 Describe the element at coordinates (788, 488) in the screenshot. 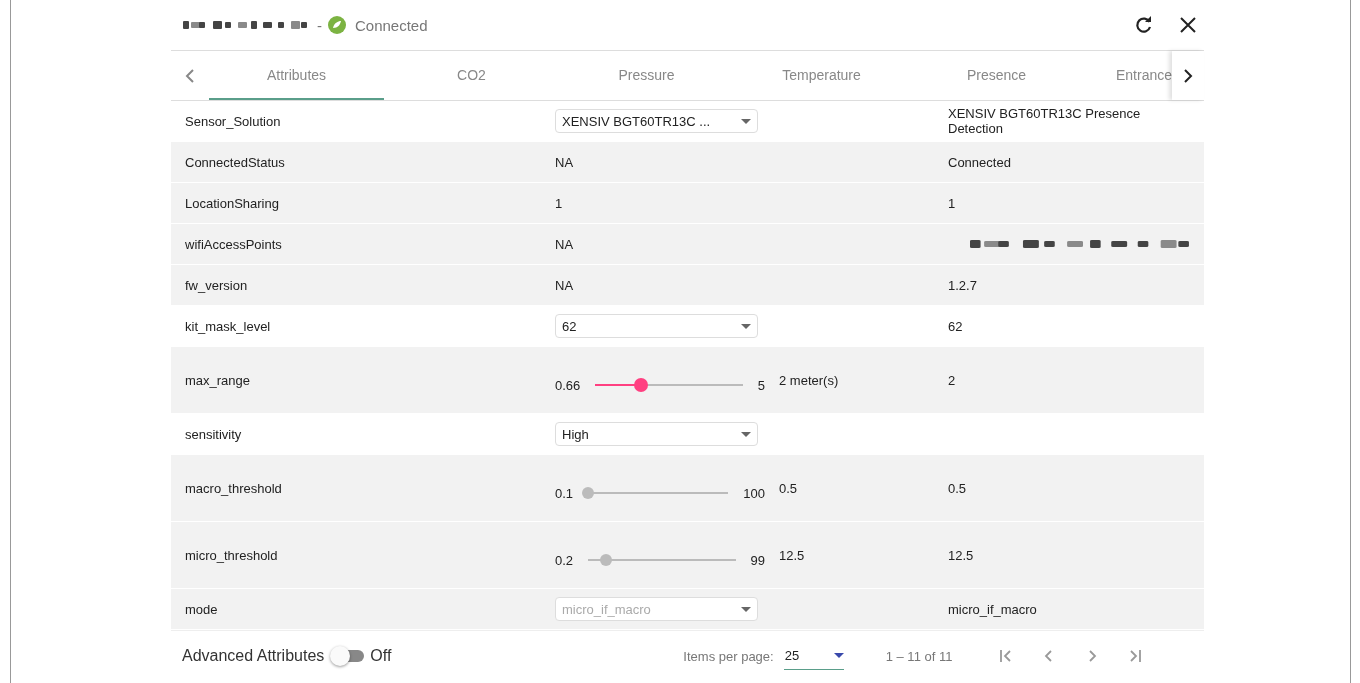

I see `slider-reading: 0.5` at that location.